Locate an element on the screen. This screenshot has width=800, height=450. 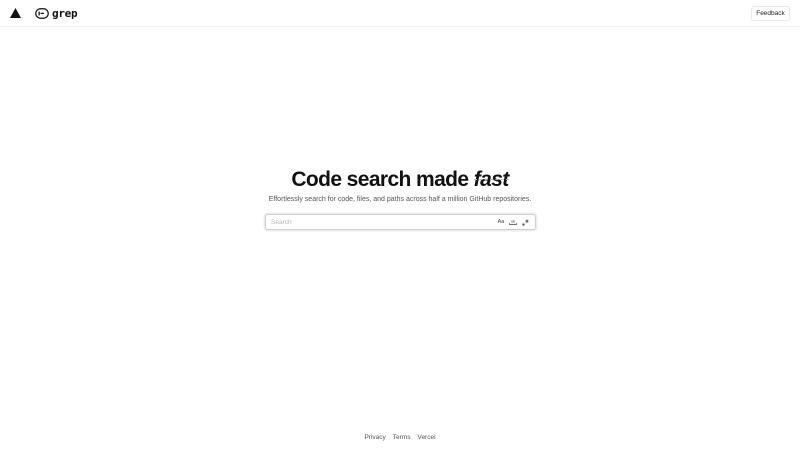
match-whole-words-glyph: ab is located at coordinates (513, 222).